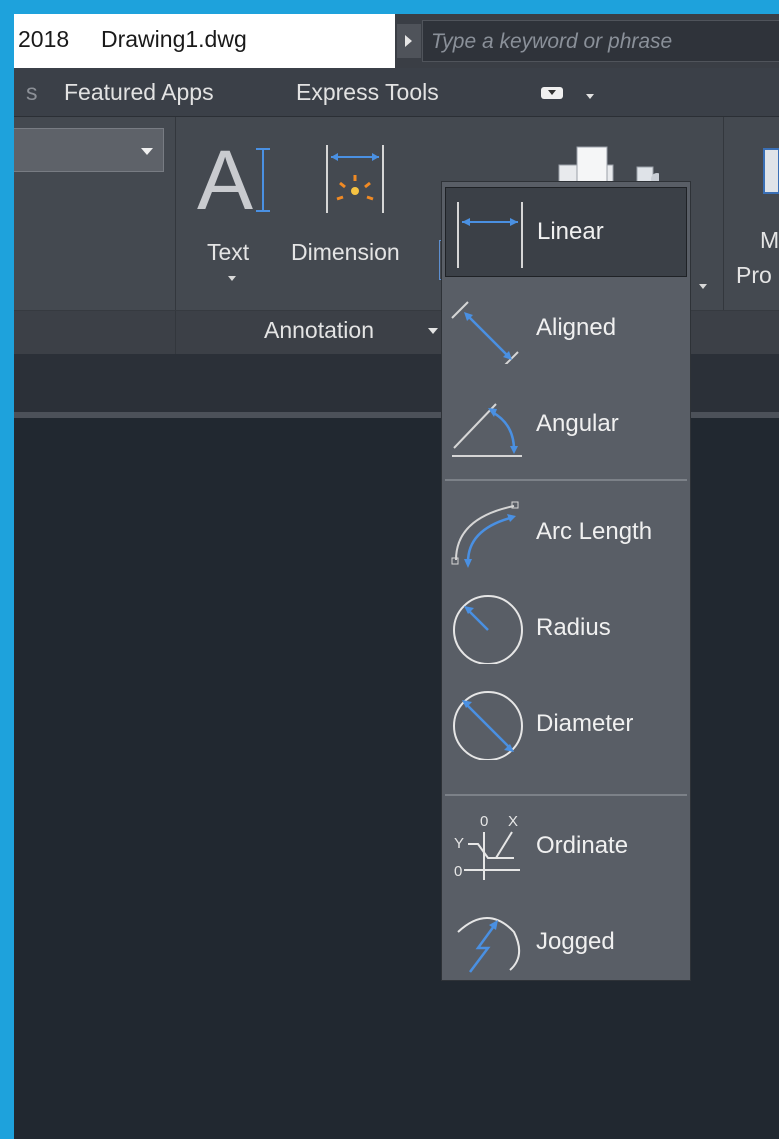 Image resolution: width=779 pixels, height=1139 pixels. I want to click on menu-item-radius: Radius, so click(566, 628).